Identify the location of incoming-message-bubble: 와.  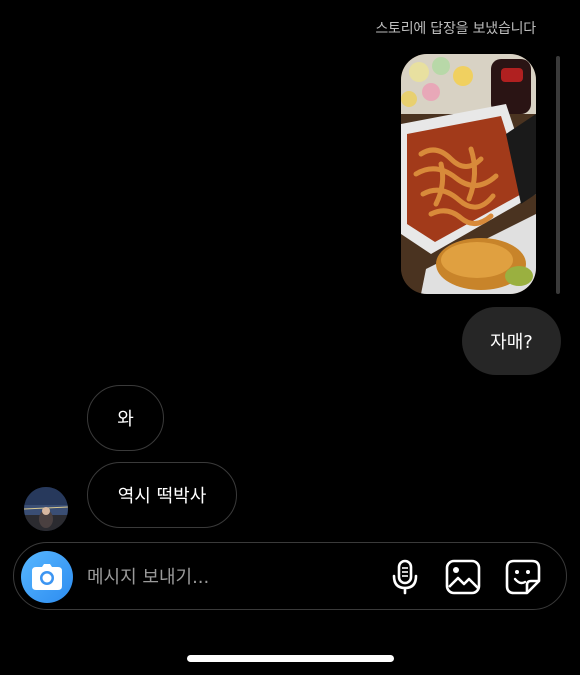
(125, 418).